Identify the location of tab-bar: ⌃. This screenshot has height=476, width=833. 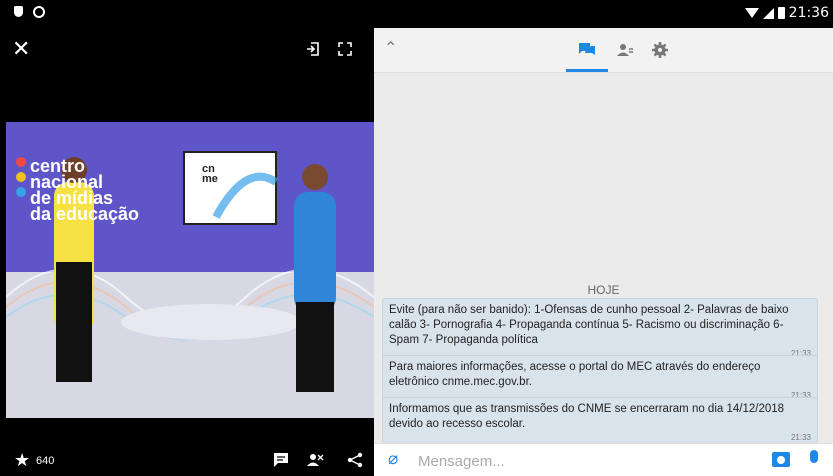
(603, 50).